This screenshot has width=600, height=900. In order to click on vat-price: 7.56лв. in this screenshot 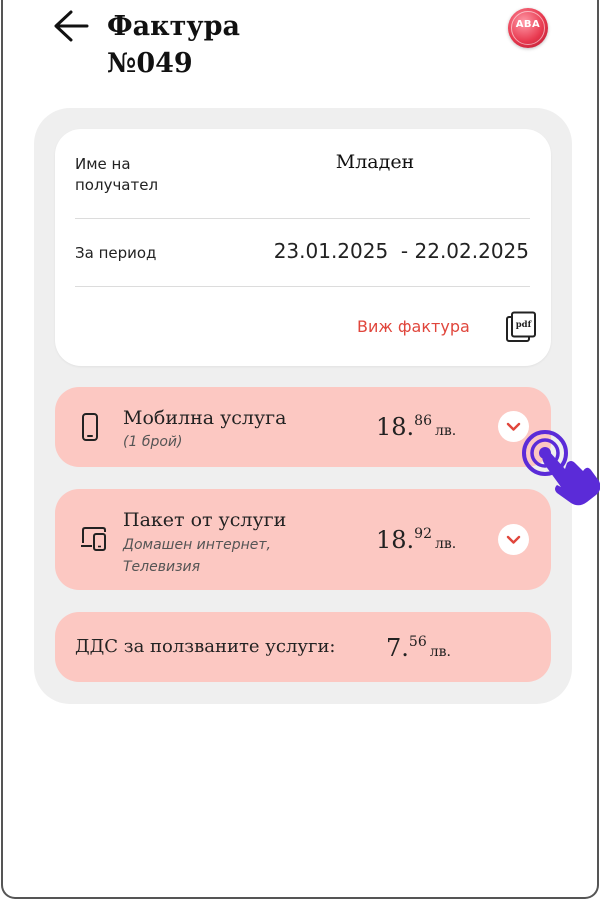, I will do `click(418, 648)`.